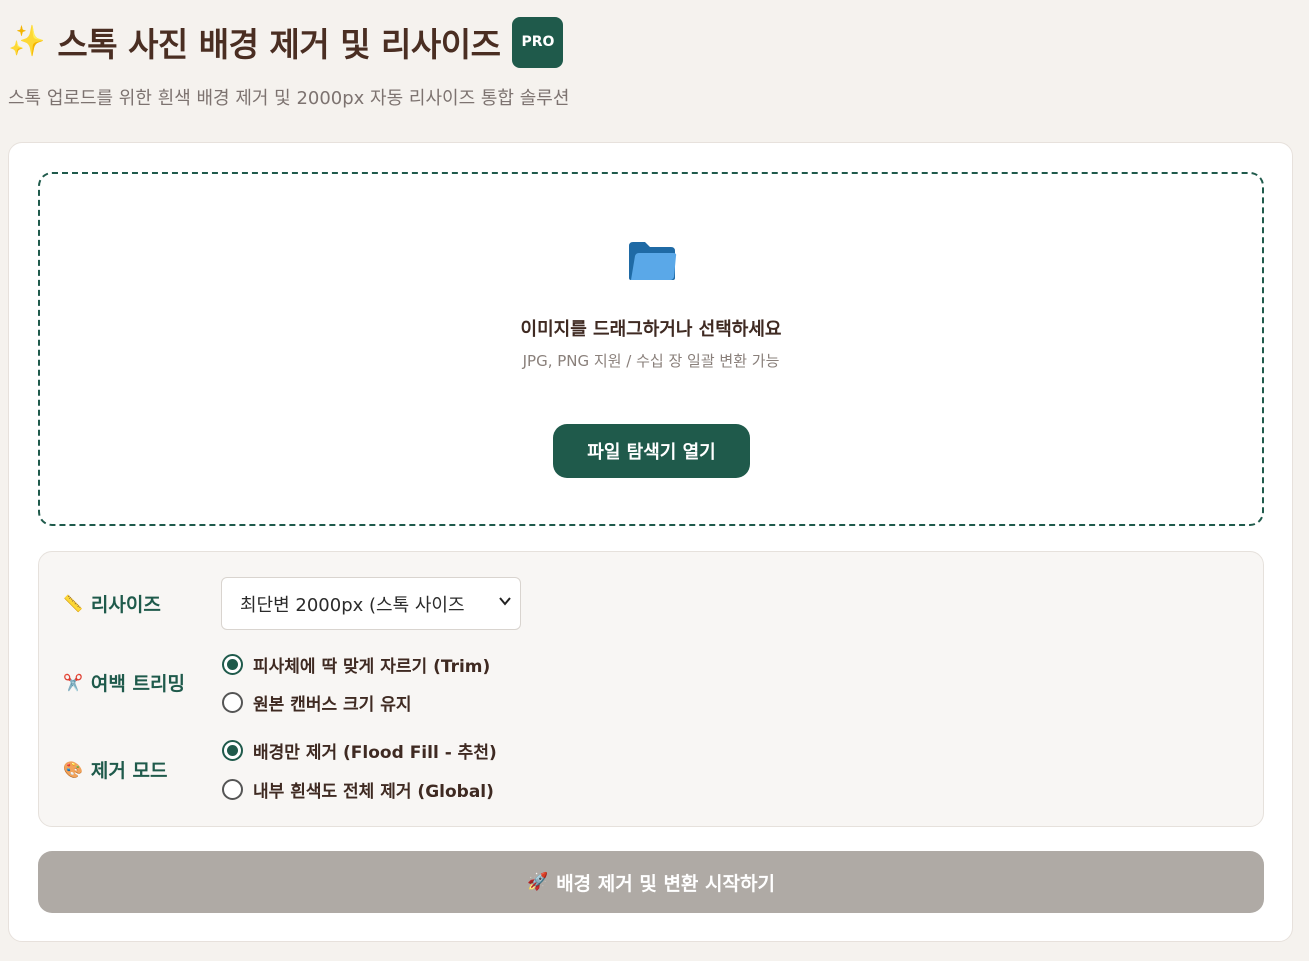  Describe the element at coordinates (73, 603) in the screenshot. I see `ruler-icon: 📏` at that location.